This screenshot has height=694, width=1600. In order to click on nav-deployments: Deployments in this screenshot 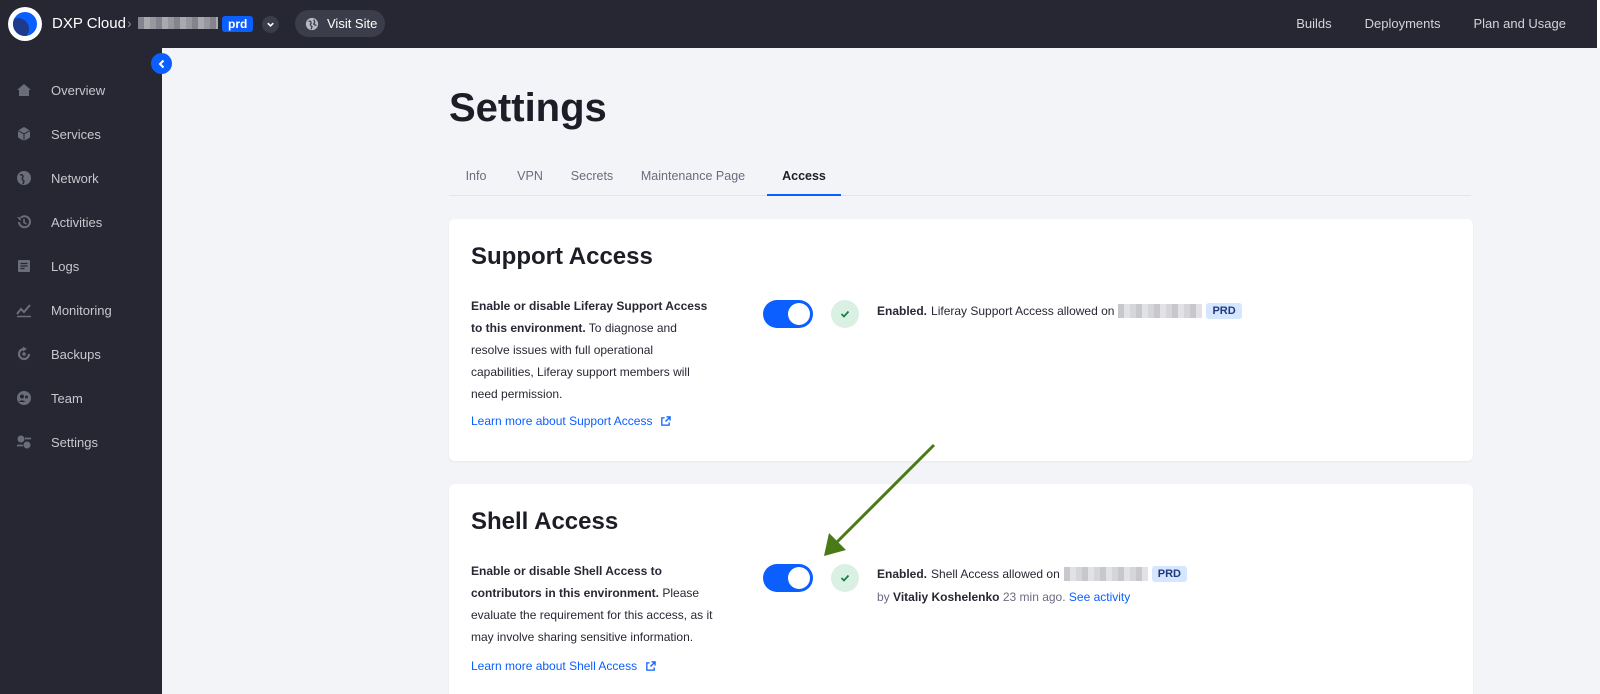, I will do `click(1403, 23)`.